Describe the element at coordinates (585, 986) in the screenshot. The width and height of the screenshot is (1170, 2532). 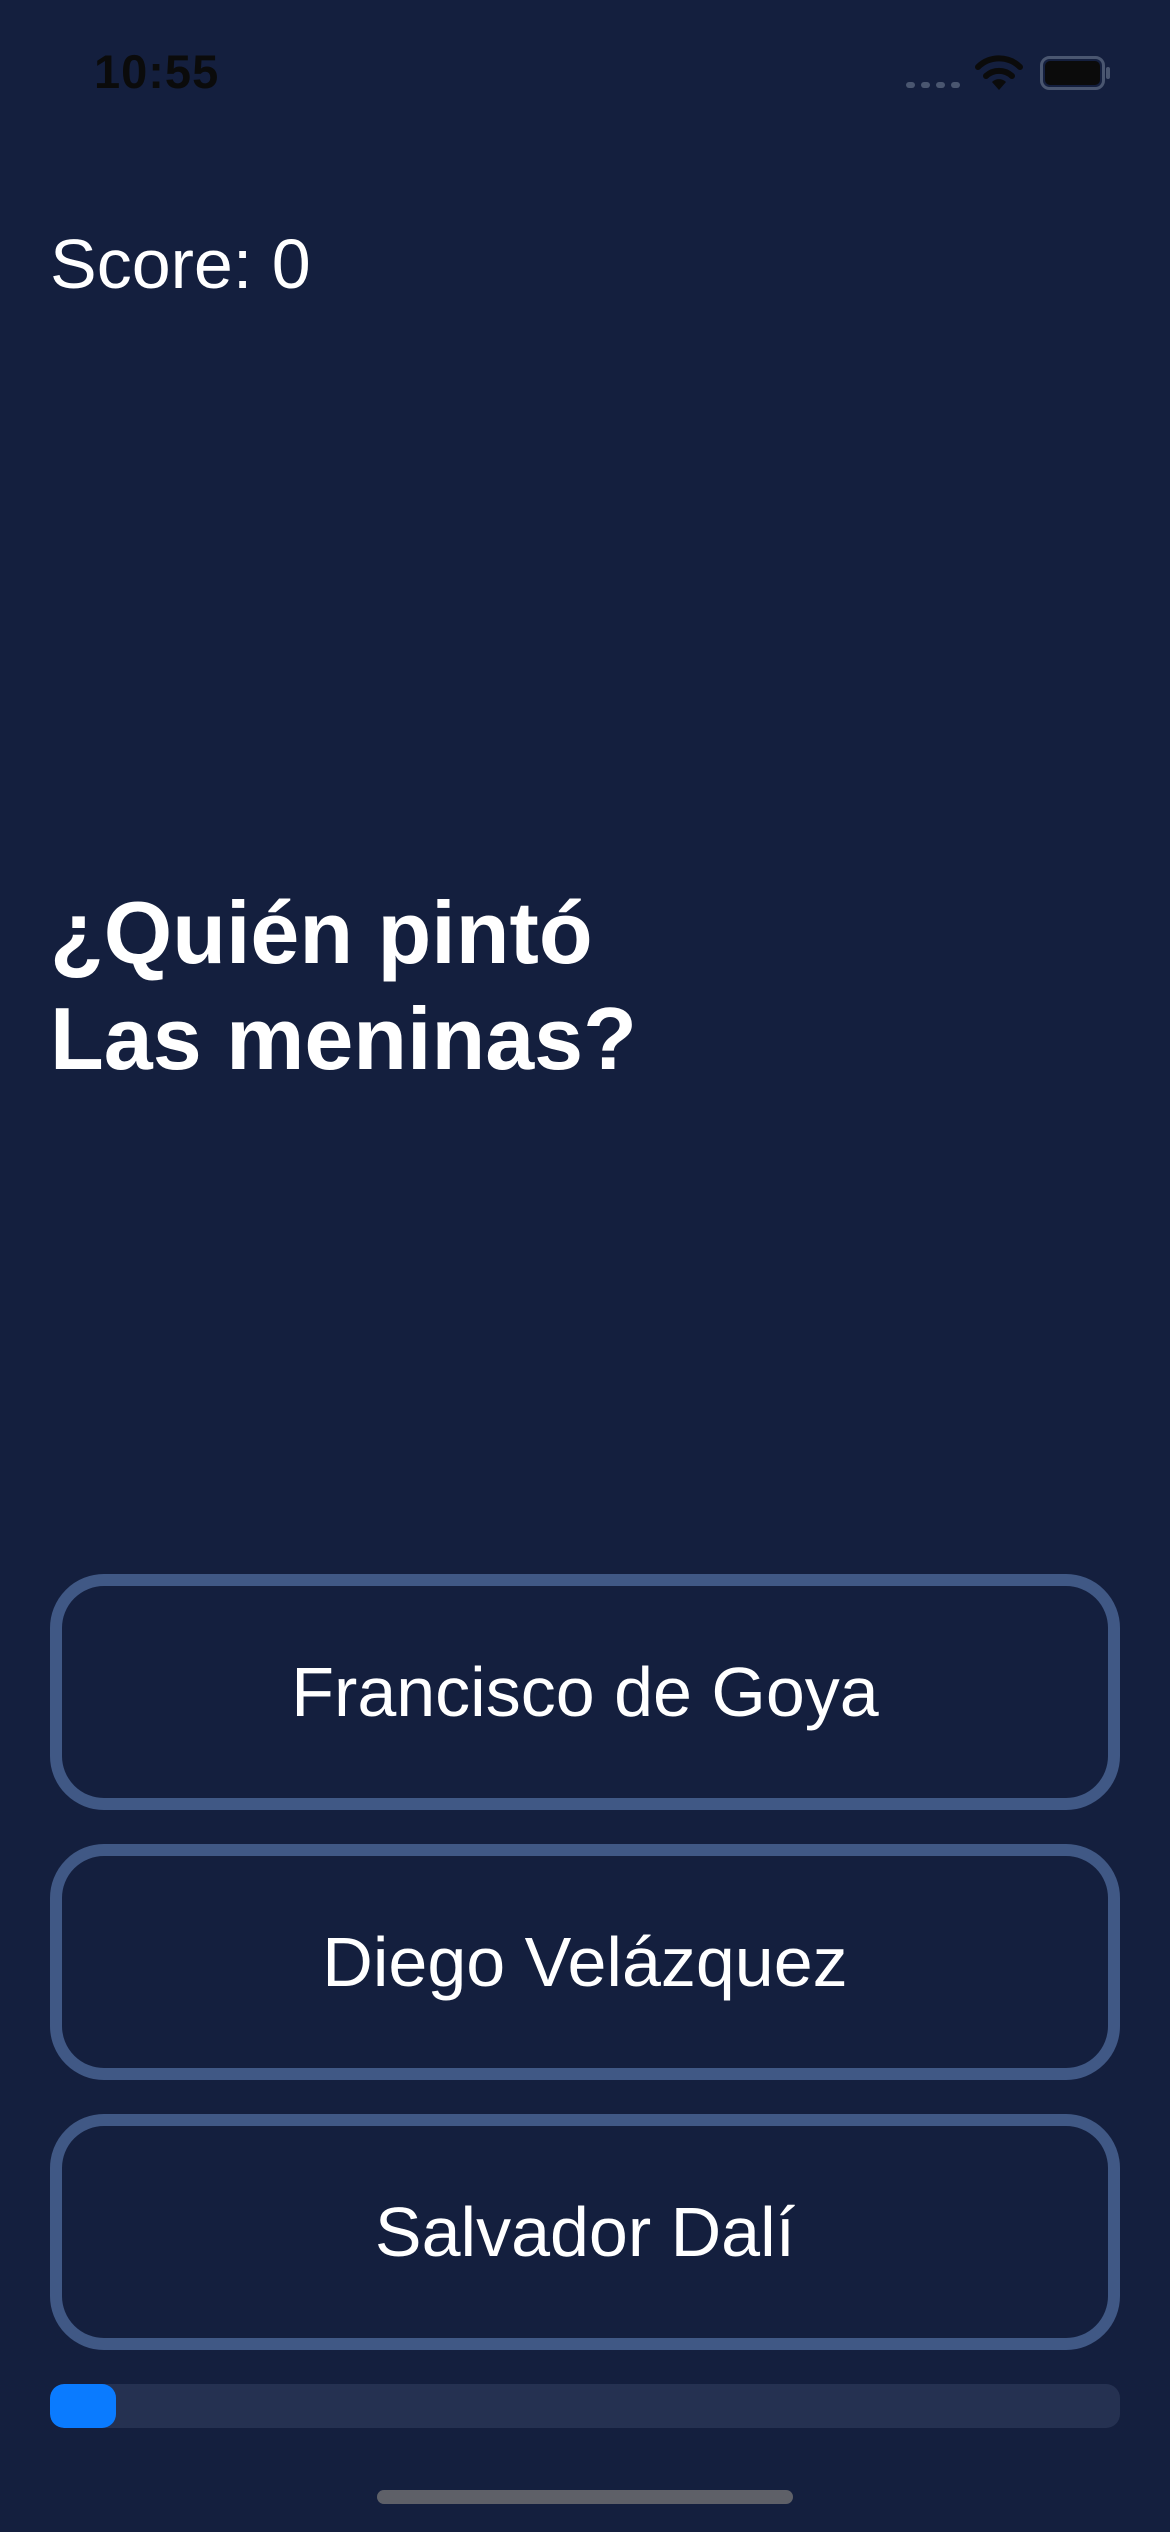
I see `question-text: ¿Quién pintó Las meninas?` at that location.